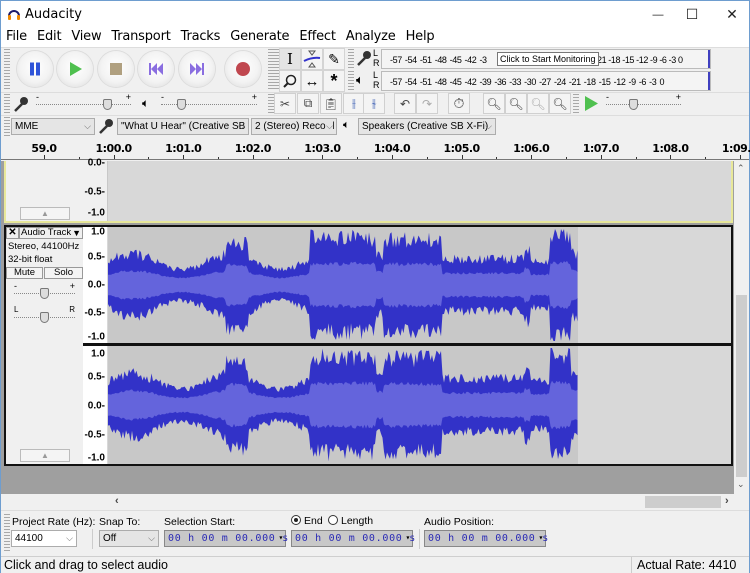  Describe the element at coordinates (312, 81) in the screenshot. I see `time-shift-tool: ↔` at that location.